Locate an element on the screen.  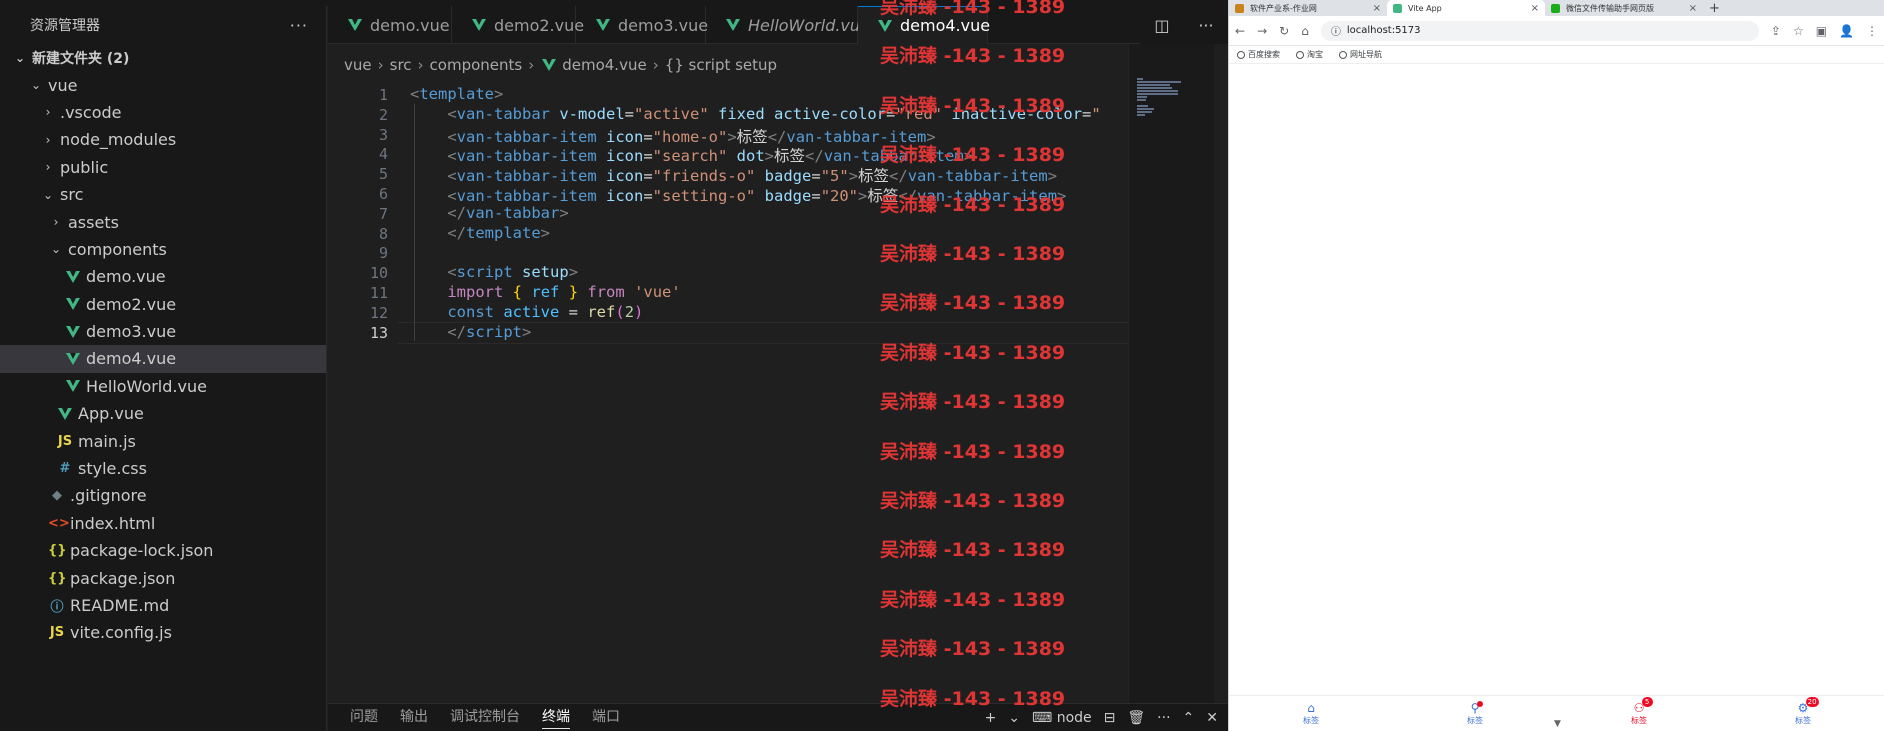
file-item: demo2.vue is located at coordinates (163, 304).